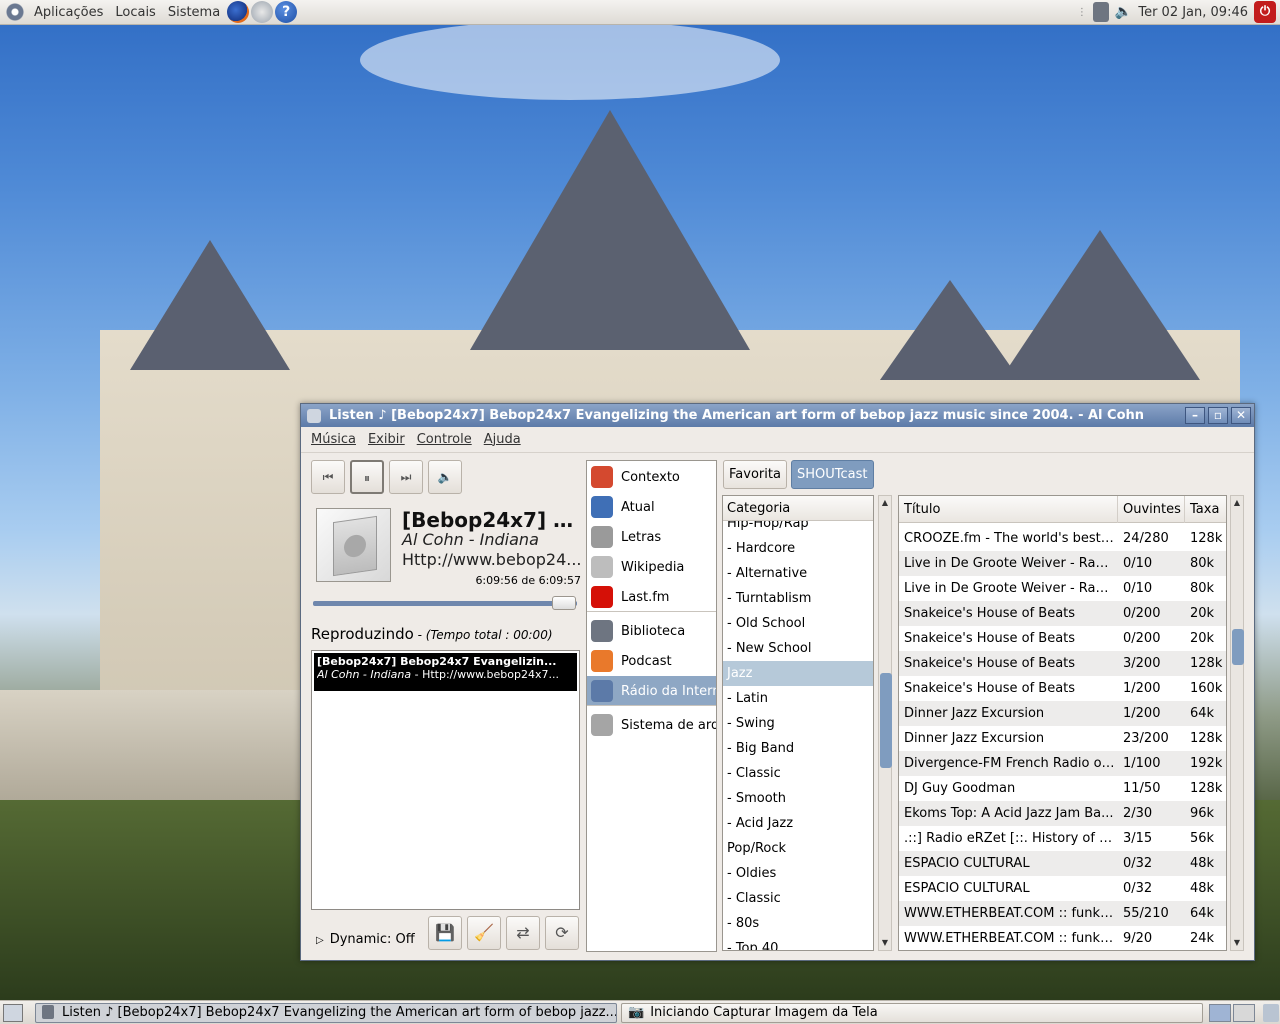 This screenshot has width=1280, height=1024. What do you see at coordinates (651, 477) in the screenshot?
I see `sidebar-item-contexto: Contexto` at bounding box center [651, 477].